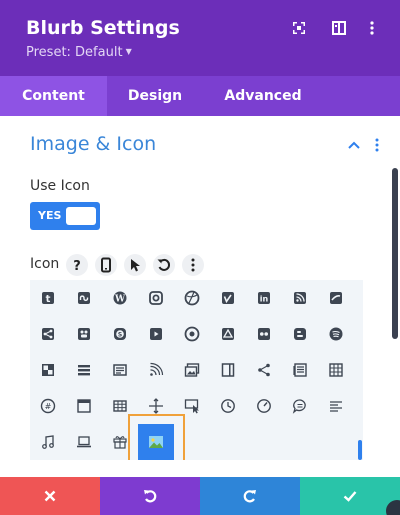 The width and height of the screenshot is (400, 515). I want to click on text-align-icon, so click(336, 406).